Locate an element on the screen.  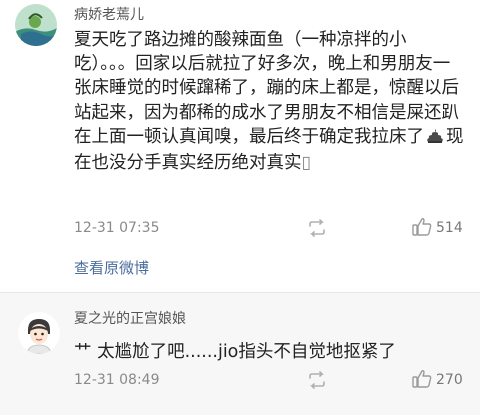
username: 夏之光的正宫娘娘 is located at coordinates (130, 318).